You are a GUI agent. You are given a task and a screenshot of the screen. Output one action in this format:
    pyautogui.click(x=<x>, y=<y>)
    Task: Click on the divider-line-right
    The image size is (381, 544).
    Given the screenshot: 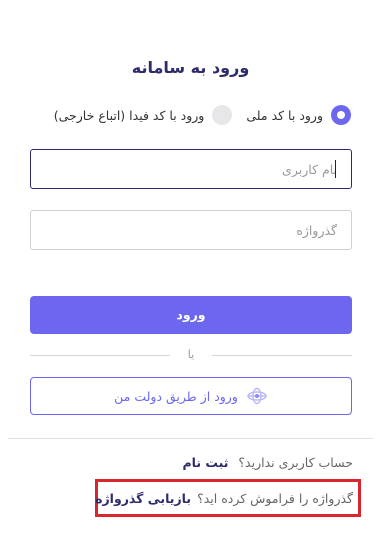 What is the action you would take?
    pyautogui.click(x=282, y=355)
    